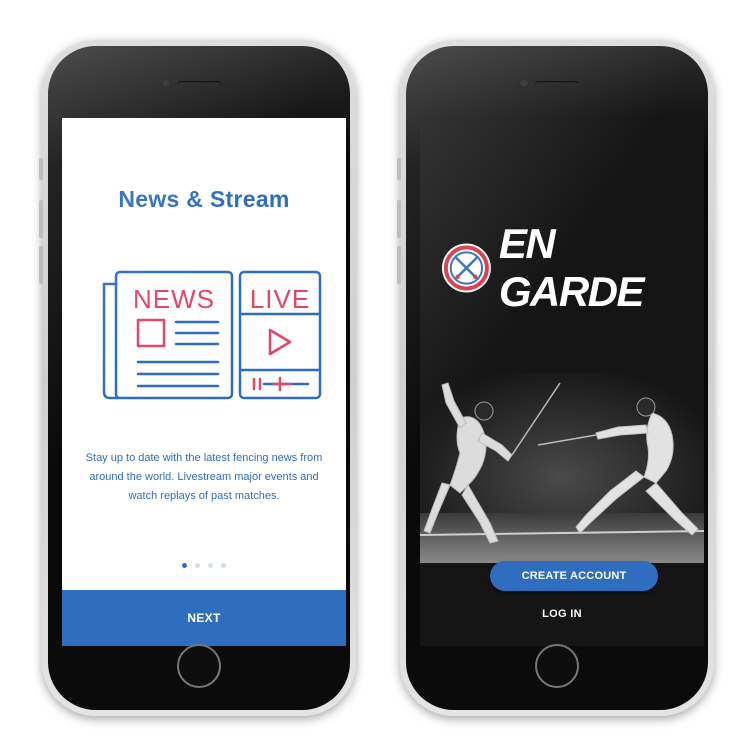 This screenshot has height=750, width=750. I want to click on create-account-button: CREATE ACCOUNT, so click(574, 576).